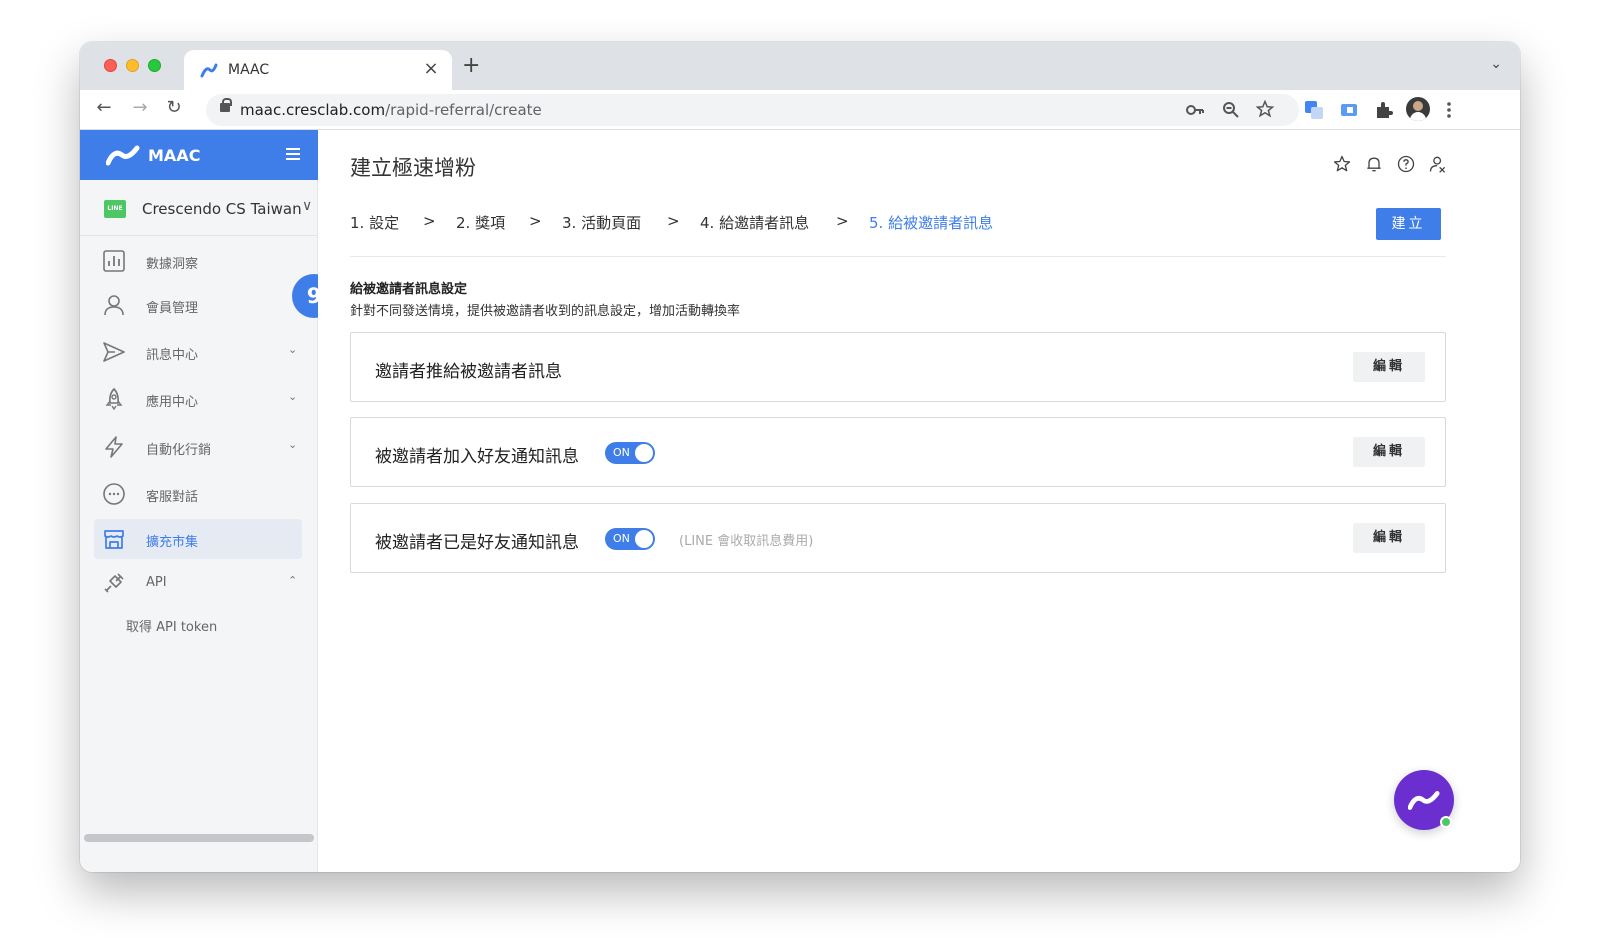  I want to click on sidebar-item-label: 會員管理, so click(172, 308).